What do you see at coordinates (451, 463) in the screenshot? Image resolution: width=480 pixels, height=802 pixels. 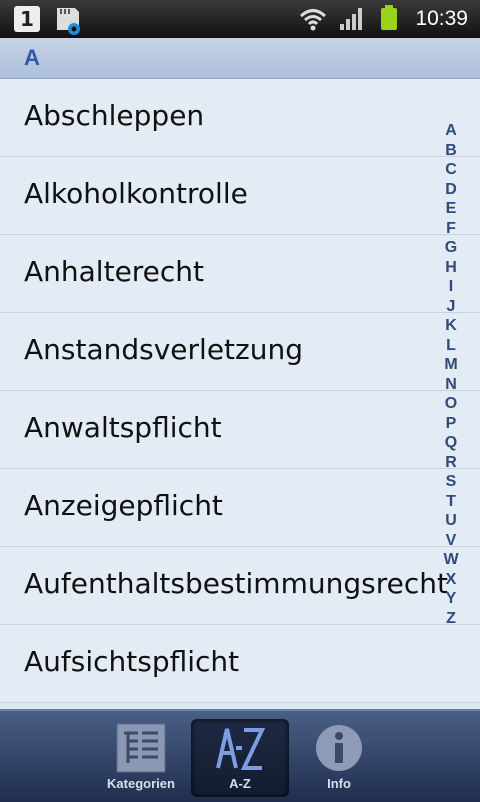 I see `index-letter: R` at bounding box center [451, 463].